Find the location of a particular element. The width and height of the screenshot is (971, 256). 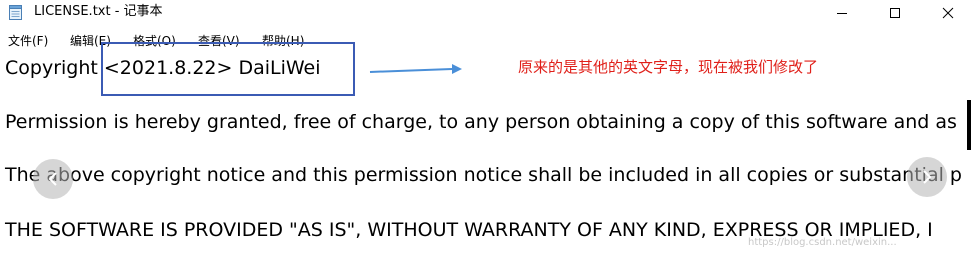

maximize-icon is located at coordinates (895, 13).